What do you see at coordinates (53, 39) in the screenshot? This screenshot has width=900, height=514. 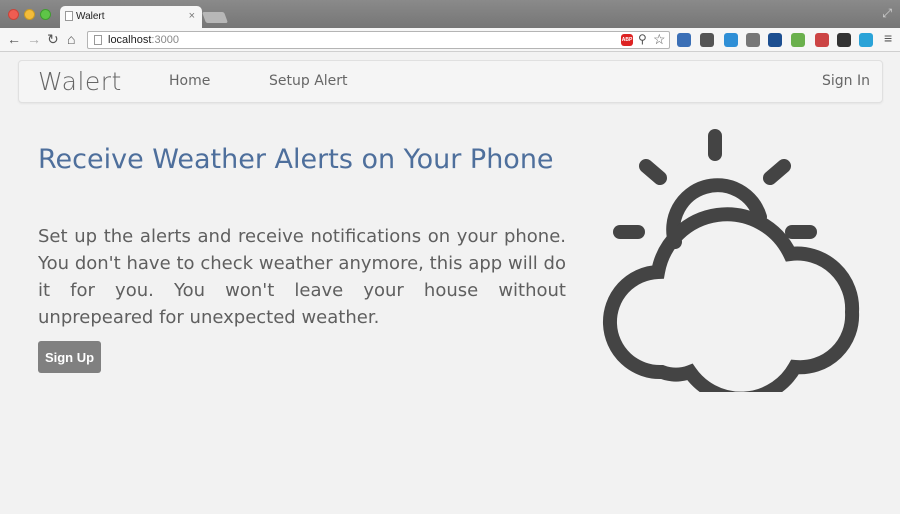 I see `reload-icon: ↻` at bounding box center [53, 39].